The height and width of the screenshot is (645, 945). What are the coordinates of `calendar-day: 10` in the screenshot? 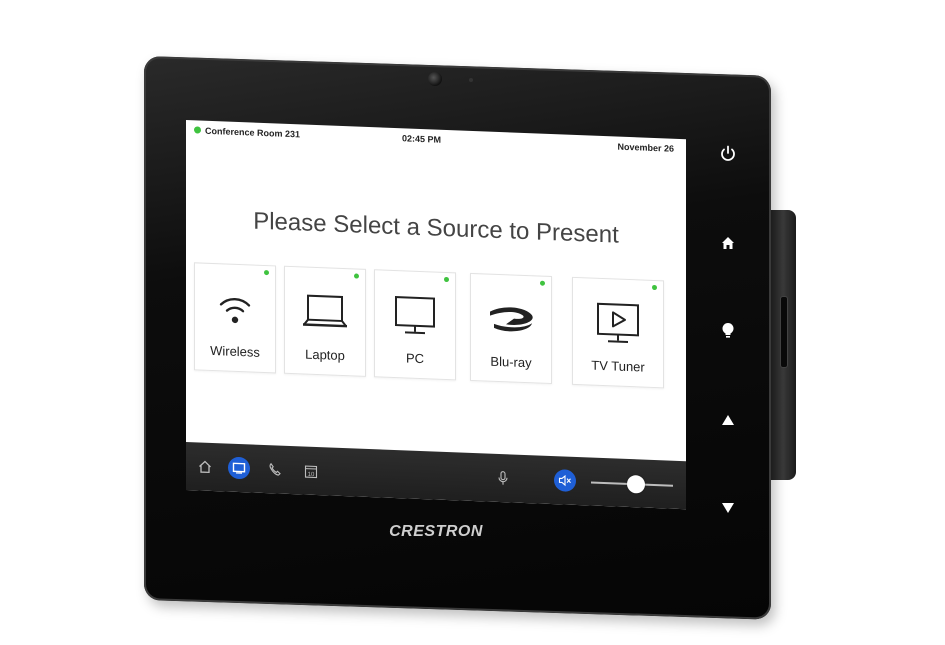 It's located at (311, 474).